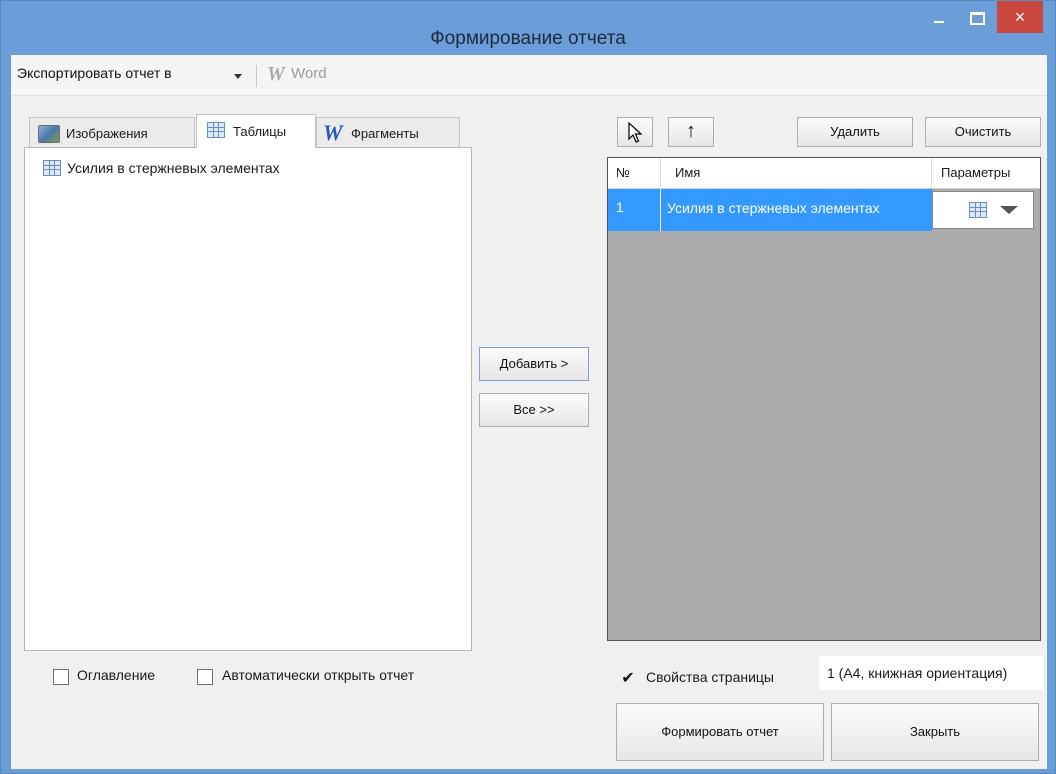 This screenshot has height=774, width=1056. What do you see at coordinates (1020, 17) in the screenshot?
I see `close-window-button: ×` at bounding box center [1020, 17].